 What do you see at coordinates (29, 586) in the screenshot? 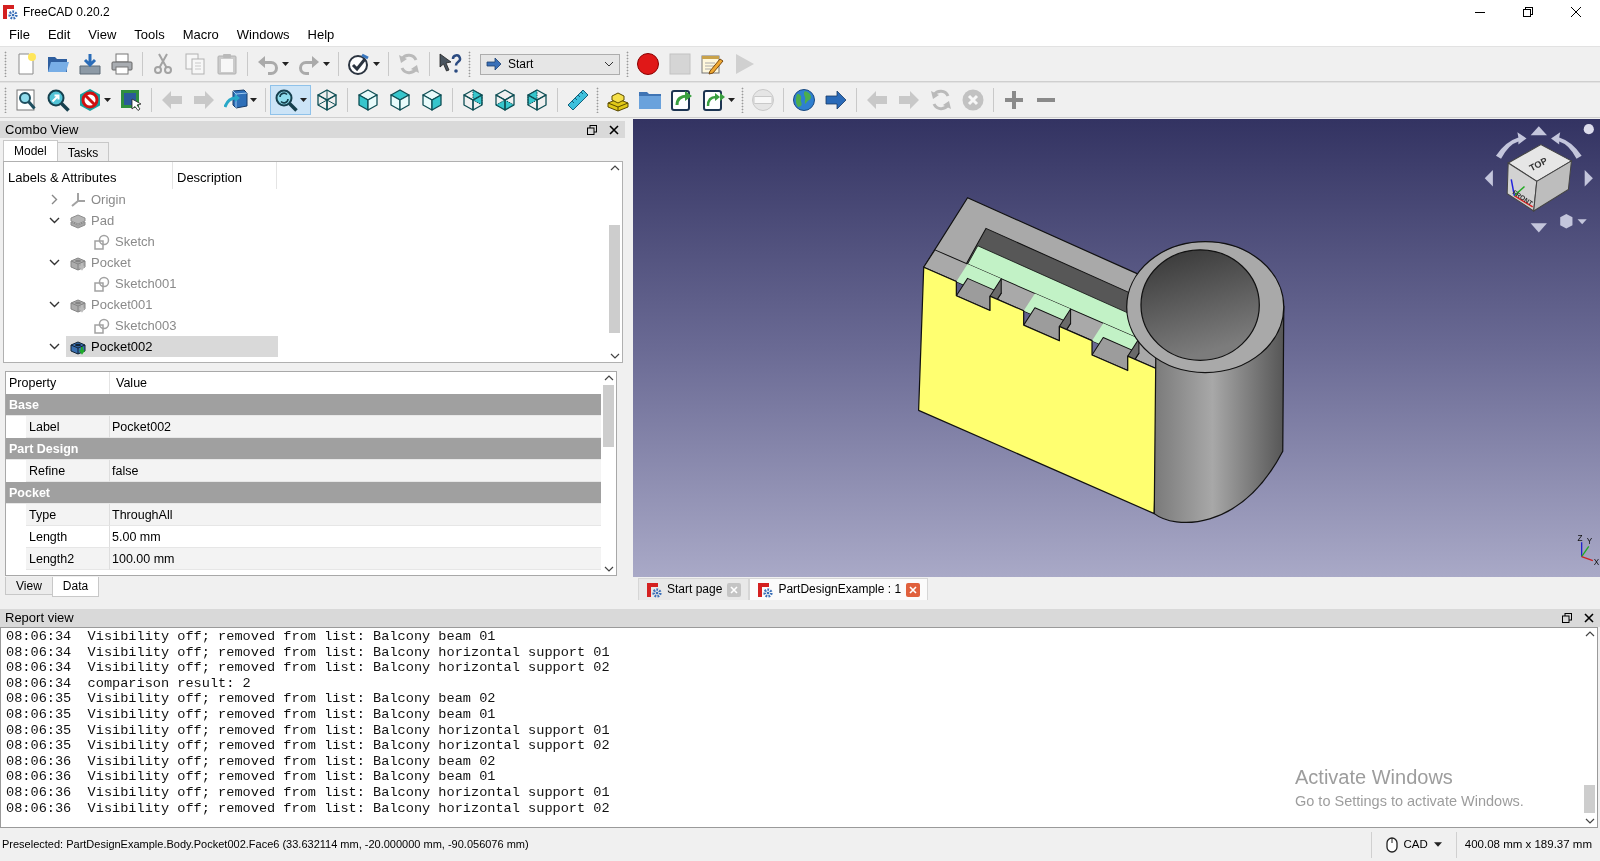
I see `tab: View` at bounding box center [29, 586].